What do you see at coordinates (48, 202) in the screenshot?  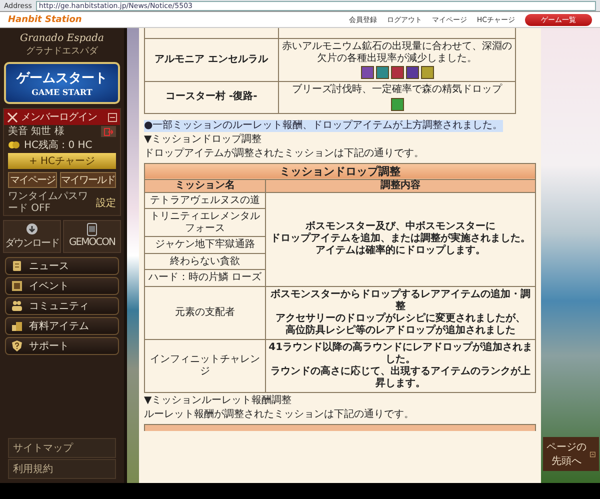 I see `one-time-password-status: ワンタイムパスワード OFF` at bounding box center [48, 202].